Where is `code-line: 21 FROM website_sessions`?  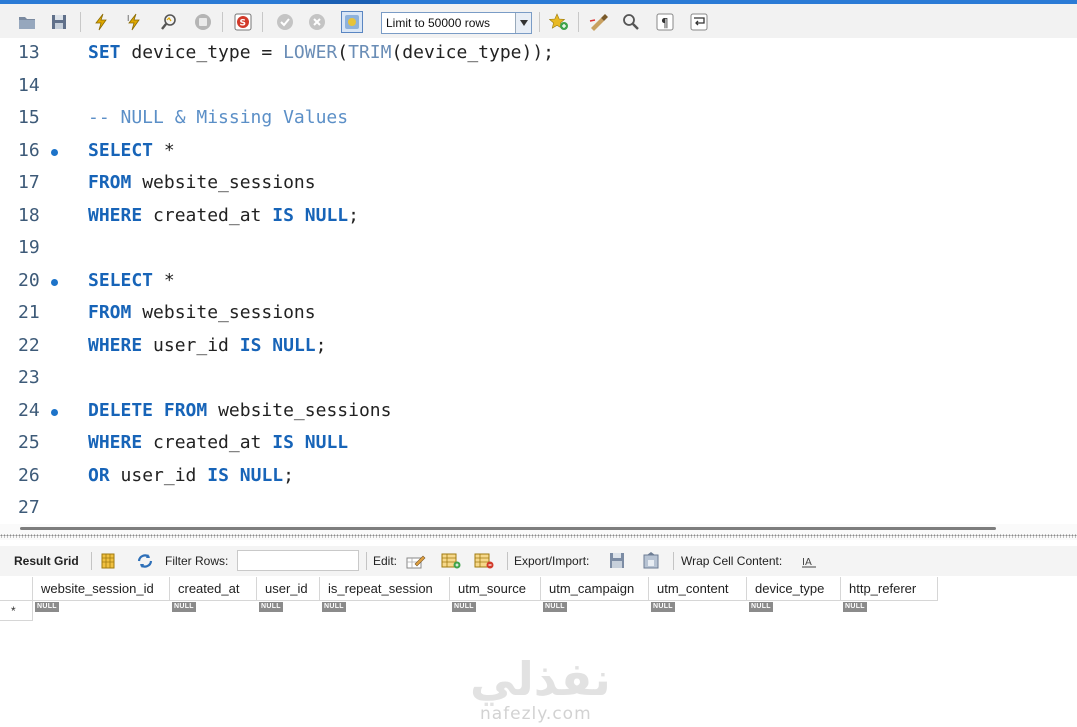 code-line: 21 FROM website_sessions is located at coordinates (538, 314).